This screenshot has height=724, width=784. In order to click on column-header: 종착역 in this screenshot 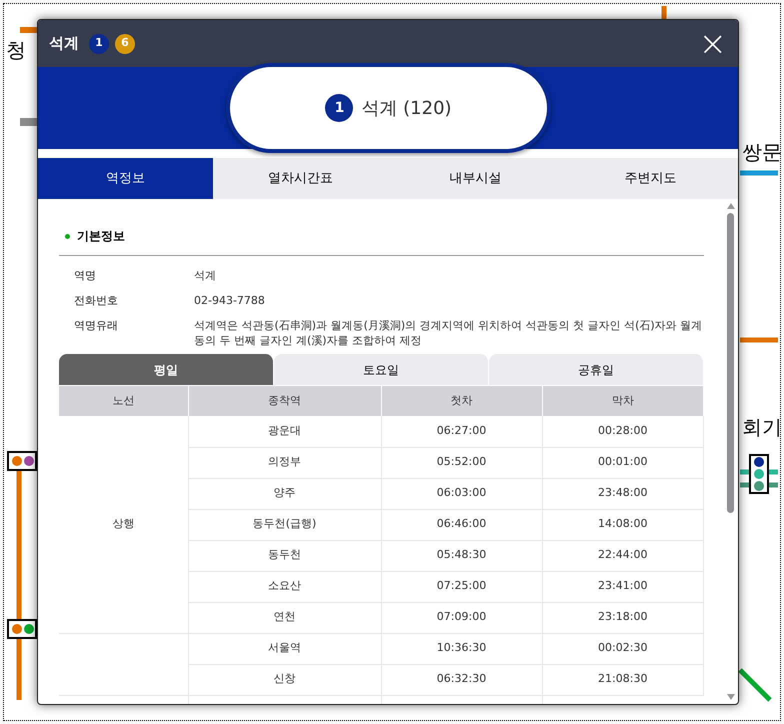, I will do `click(284, 401)`.